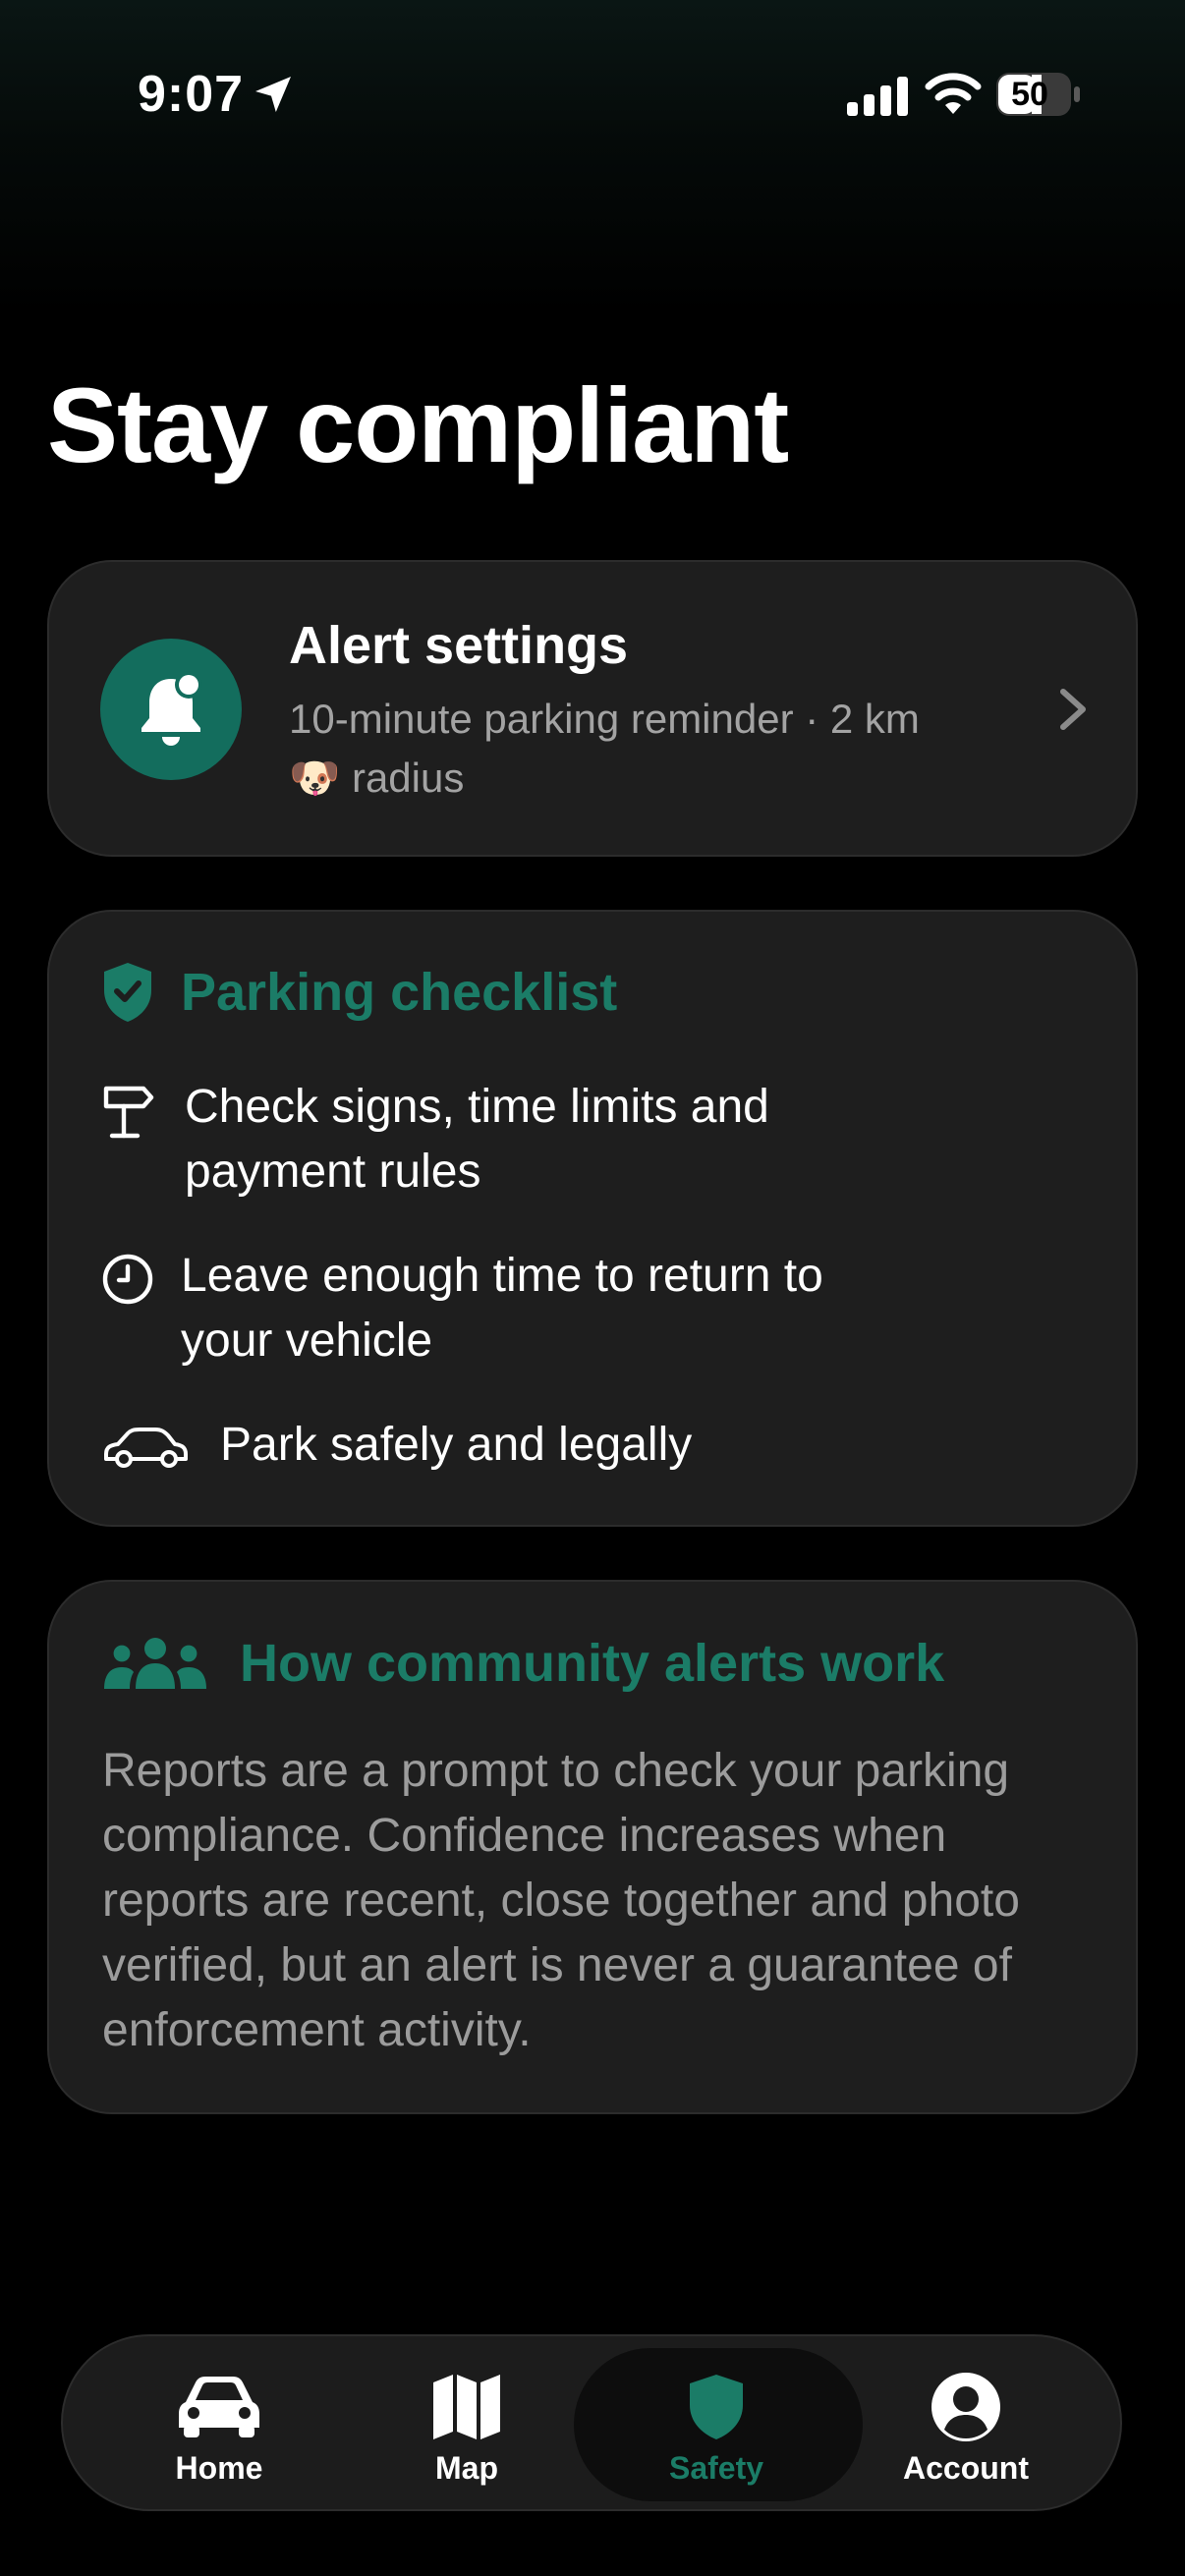 The width and height of the screenshot is (1185, 2576). What do you see at coordinates (192, 94) in the screenshot?
I see `status-time: 9:07` at bounding box center [192, 94].